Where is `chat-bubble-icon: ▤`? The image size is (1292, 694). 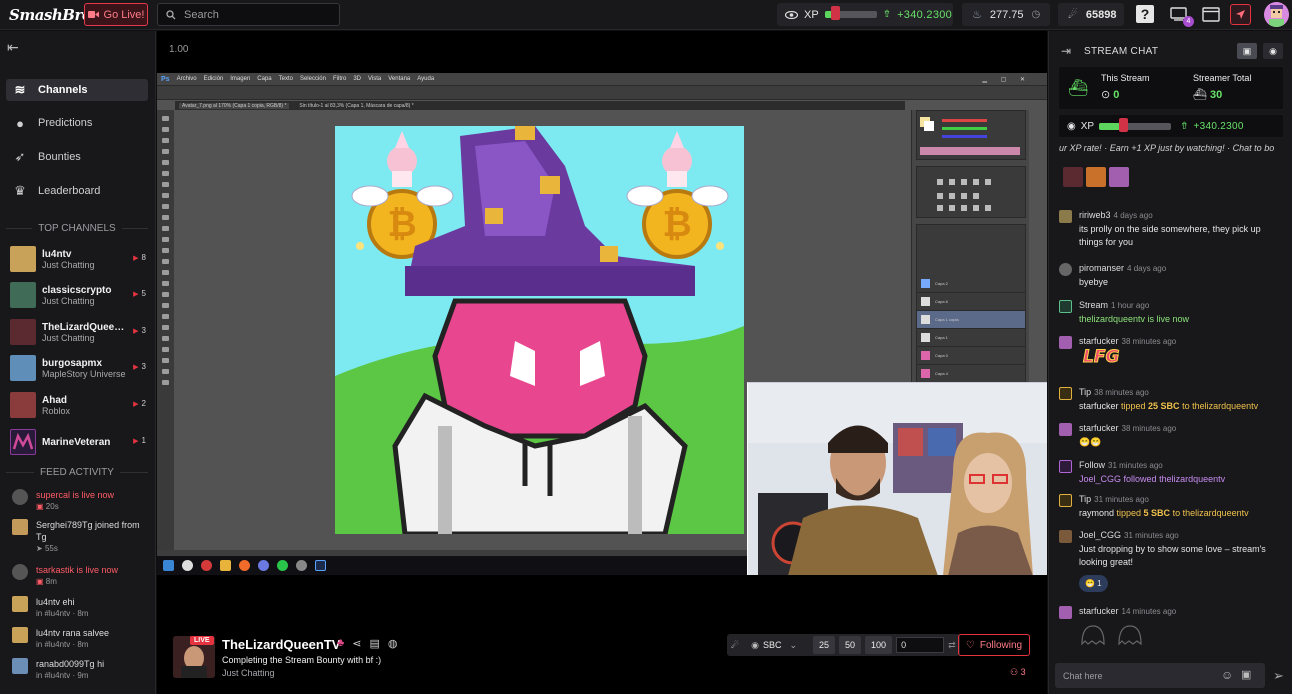
chat-bubble-icon: ▤ is located at coordinates (374, 643).